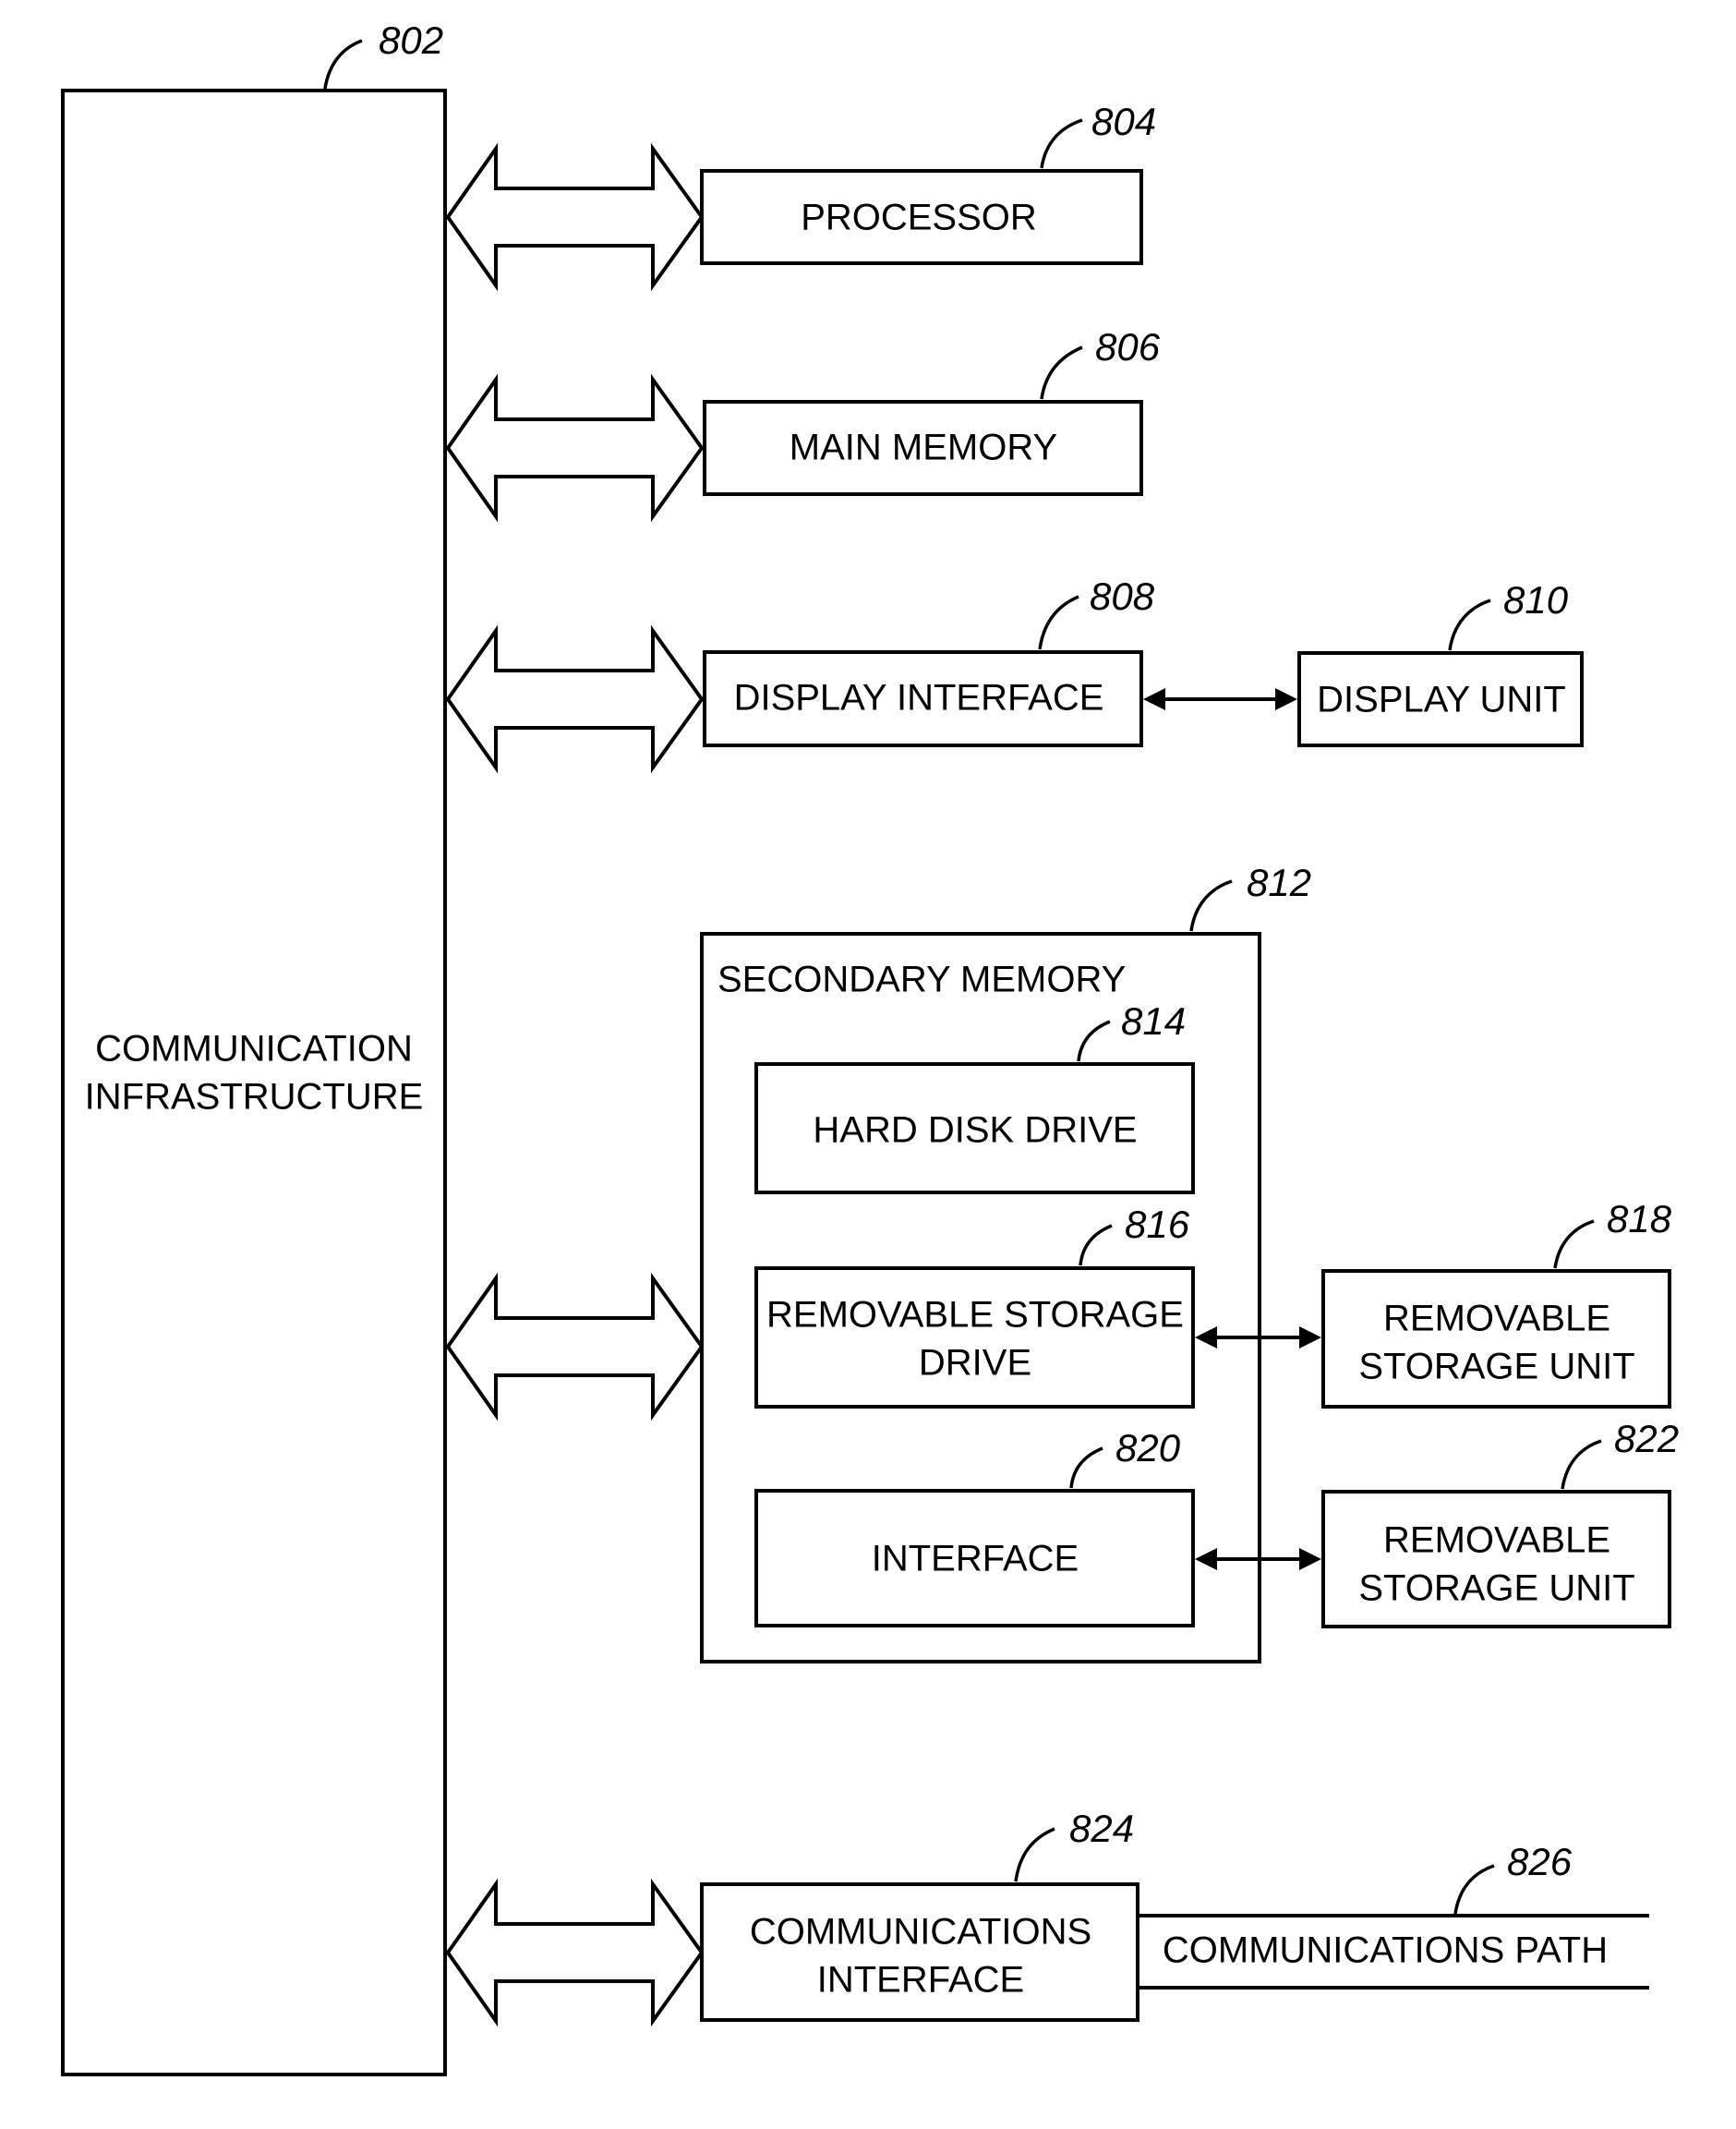 Image resolution: width=1736 pixels, height=2129 pixels. I want to click on removable-storage-unit-818-label-line1: REMOVABLE, so click(1497, 1319).